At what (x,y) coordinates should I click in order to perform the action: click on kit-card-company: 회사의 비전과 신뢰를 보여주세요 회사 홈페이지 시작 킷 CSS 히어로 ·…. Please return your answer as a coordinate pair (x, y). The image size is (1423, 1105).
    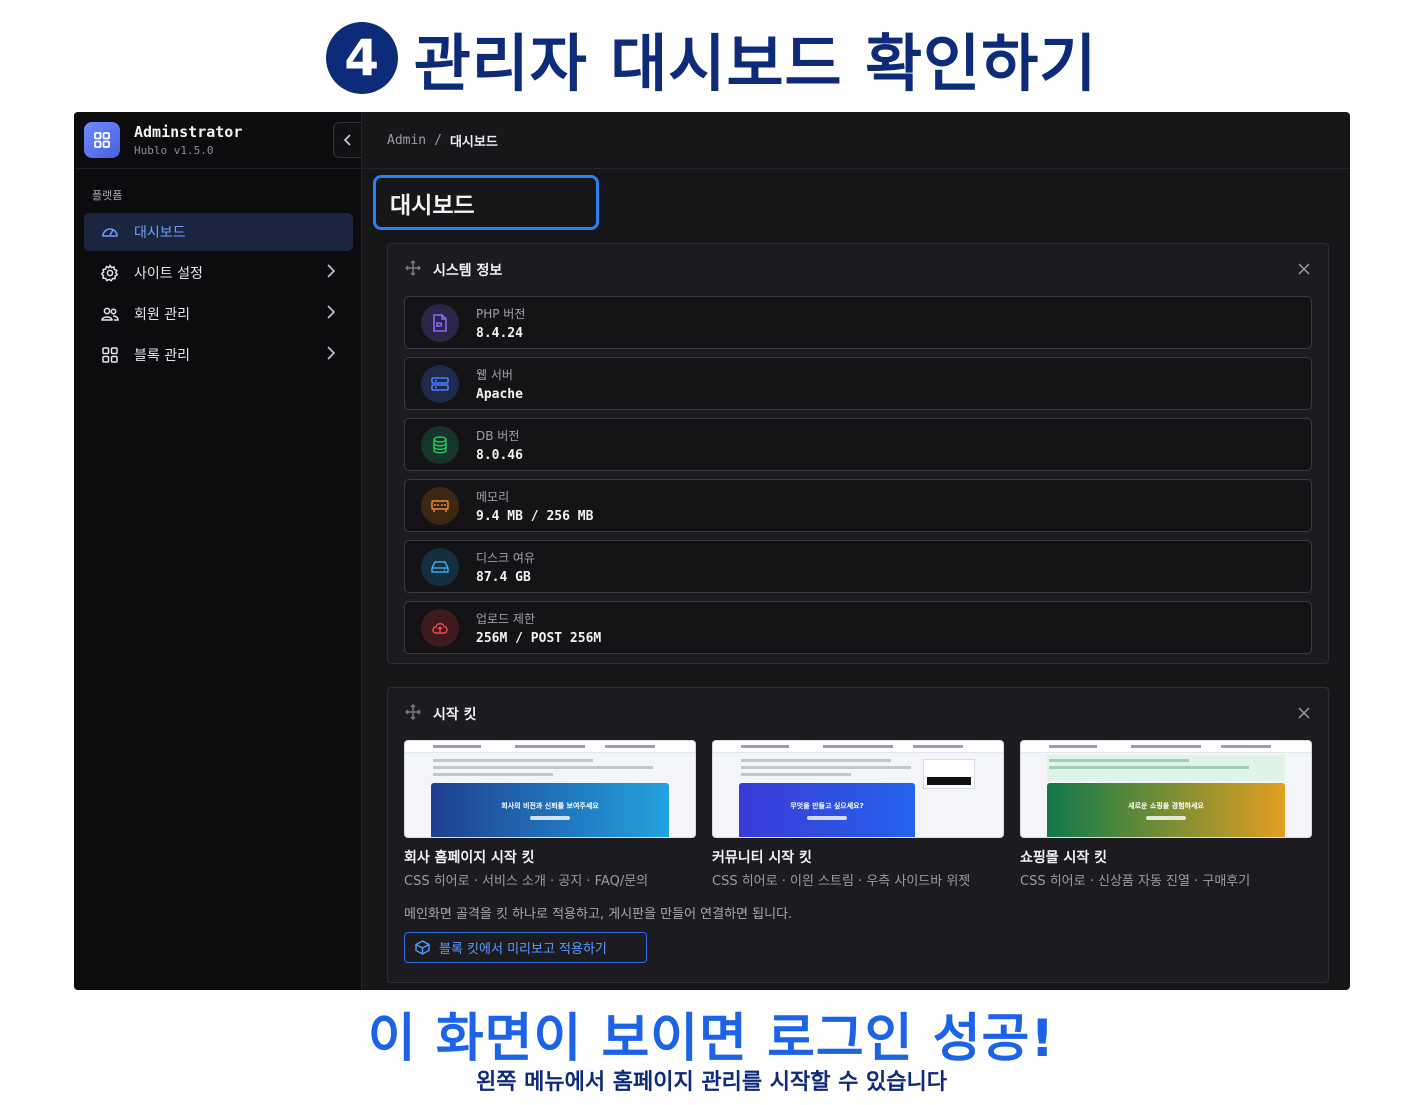
    Looking at the image, I should click on (550, 815).